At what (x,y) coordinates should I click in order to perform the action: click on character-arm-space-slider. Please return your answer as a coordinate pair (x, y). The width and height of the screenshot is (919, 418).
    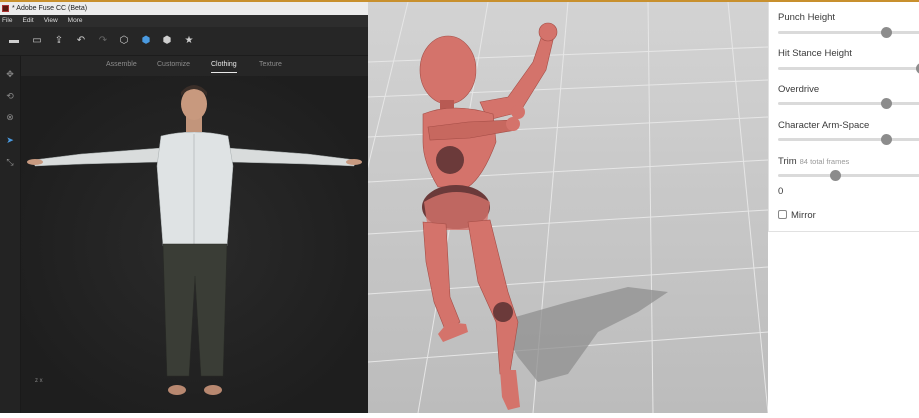
    Looking at the image, I should click on (848, 139).